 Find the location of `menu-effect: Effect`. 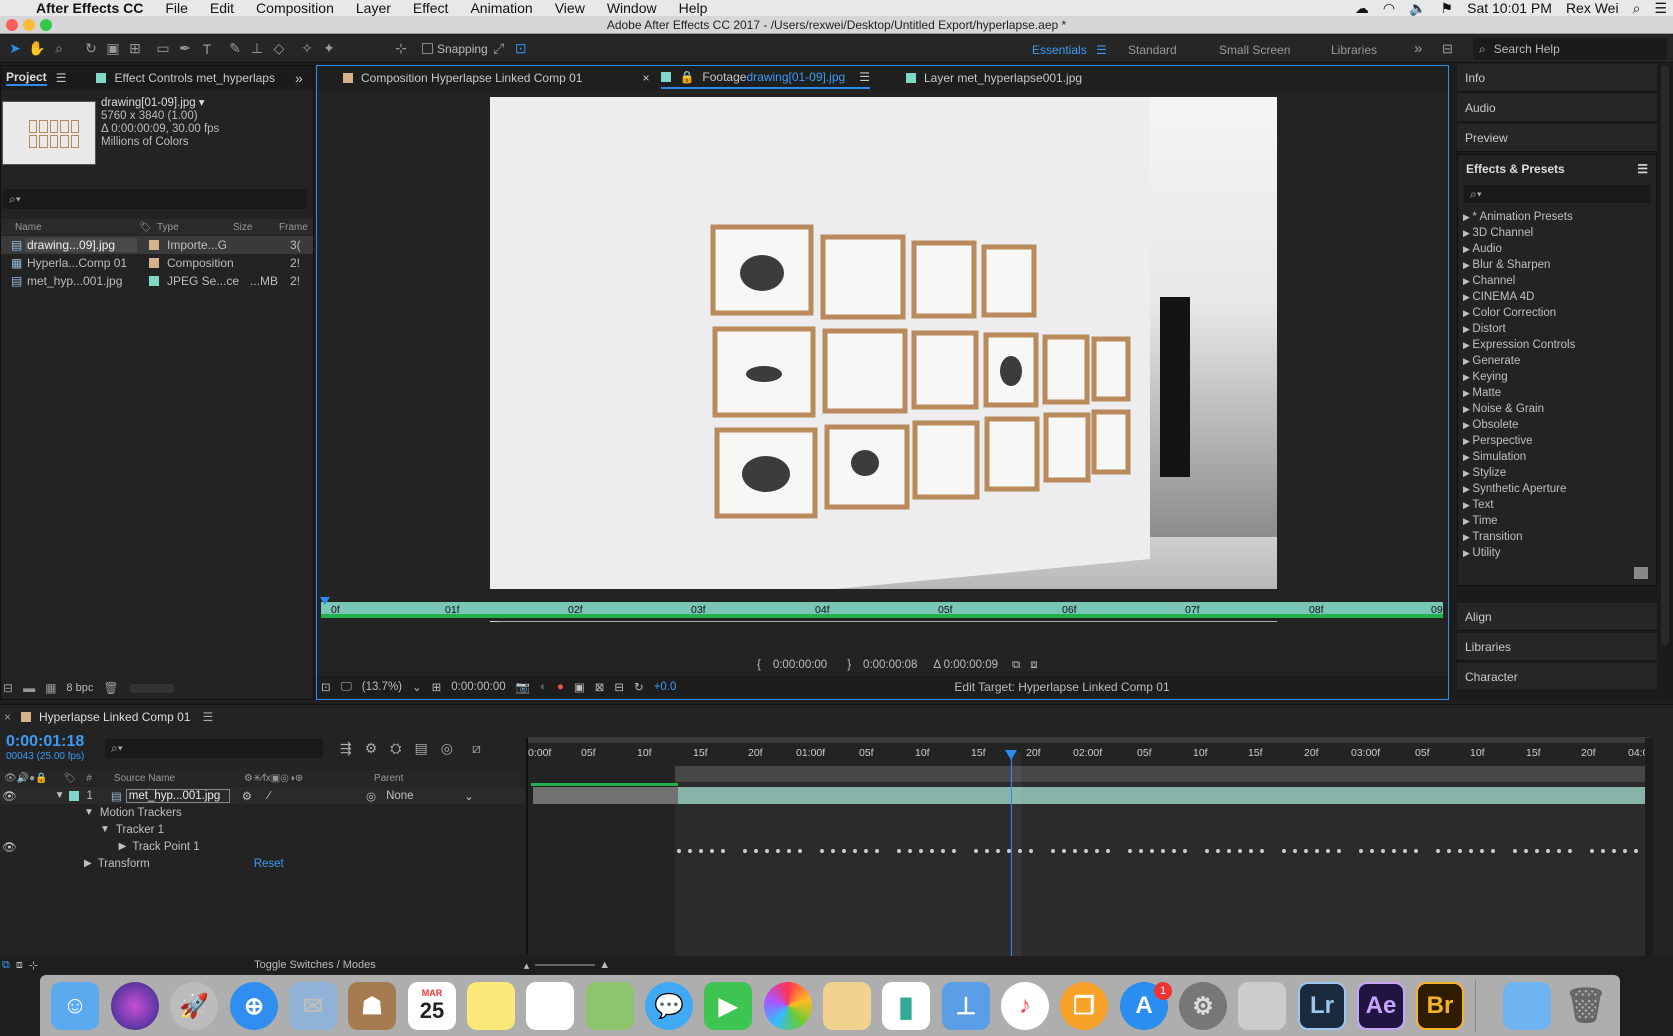

menu-effect: Effect is located at coordinates (431, 8).